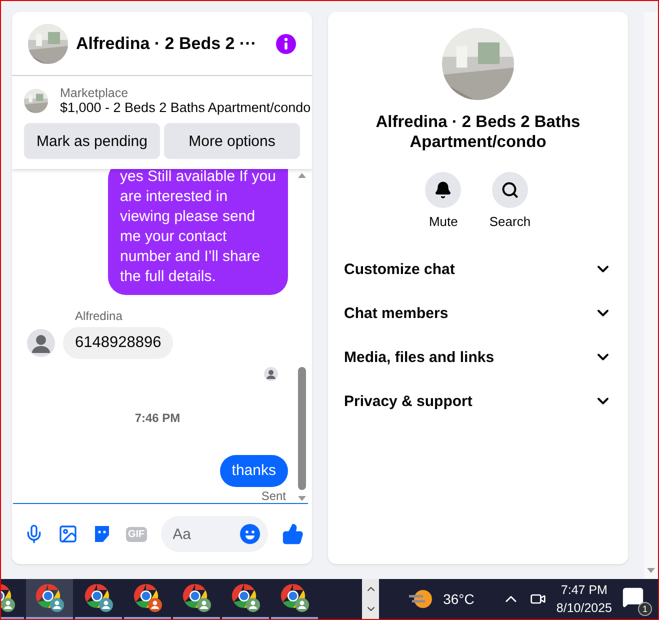  Describe the element at coordinates (510, 221) in the screenshot. I see `action-label: Search` at that location.